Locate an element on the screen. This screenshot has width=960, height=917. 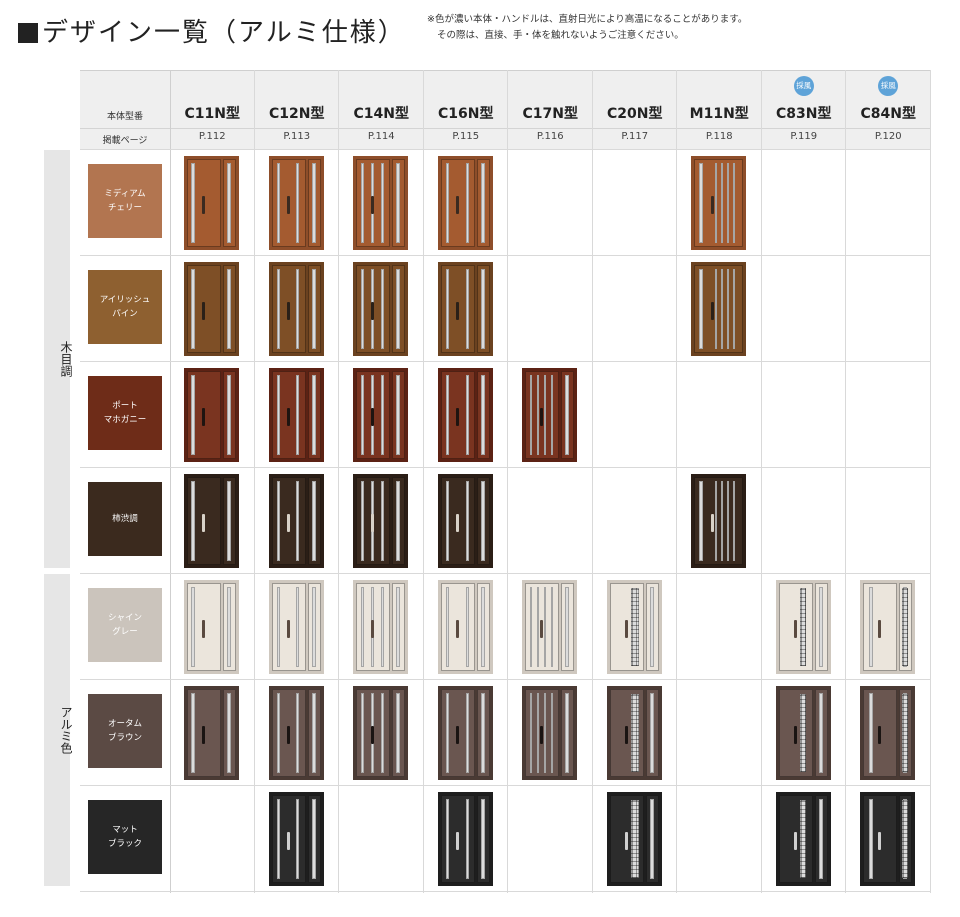
model-number: C20N型 is located at coordinates (635, 114).